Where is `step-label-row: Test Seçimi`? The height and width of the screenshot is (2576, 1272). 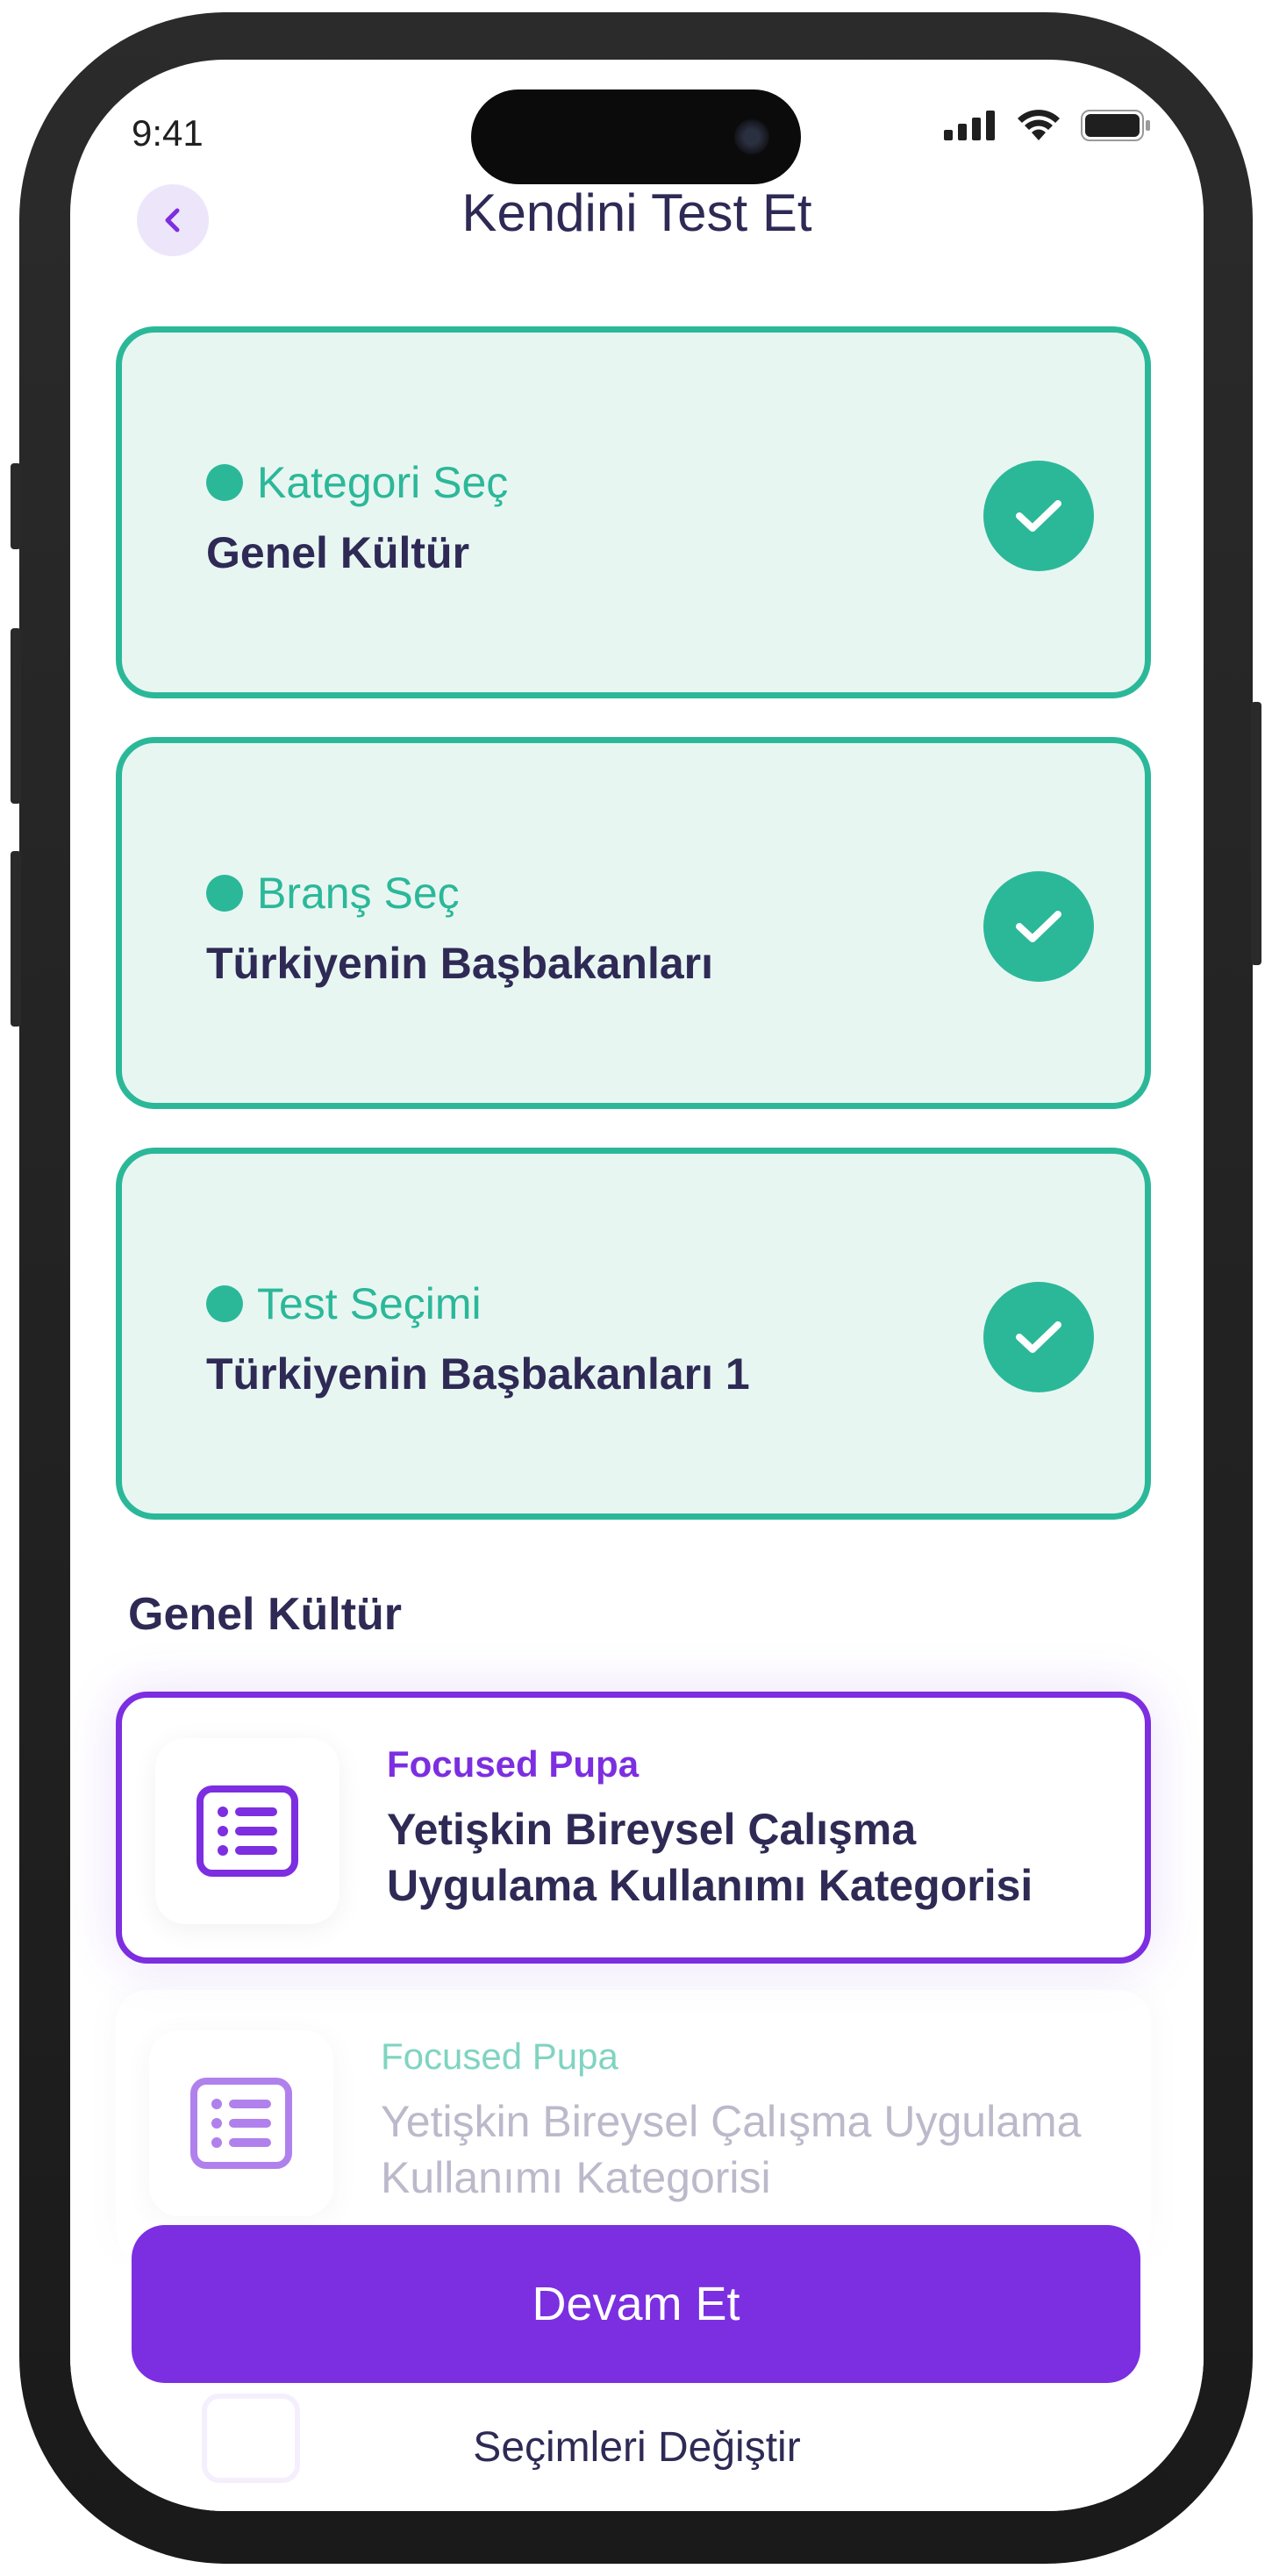
step-label-row: Test Seçimi is located at coordinates (344, 1303).